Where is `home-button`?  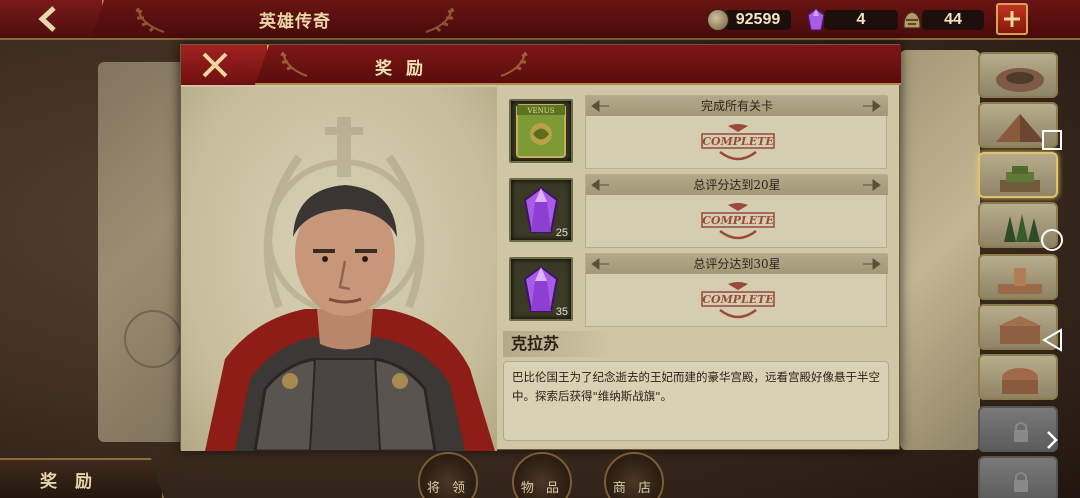
home-button is located at coordinates (1052, 240).